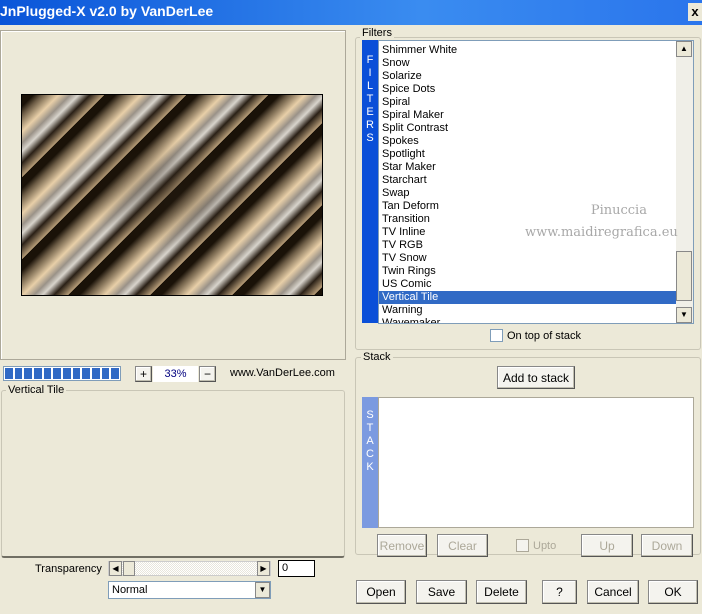 This screenshot has height=614, width=702. Describe the element at coordinates (528, 89) in the screenshot. I see `filter-item: Spice Dots` at that location.